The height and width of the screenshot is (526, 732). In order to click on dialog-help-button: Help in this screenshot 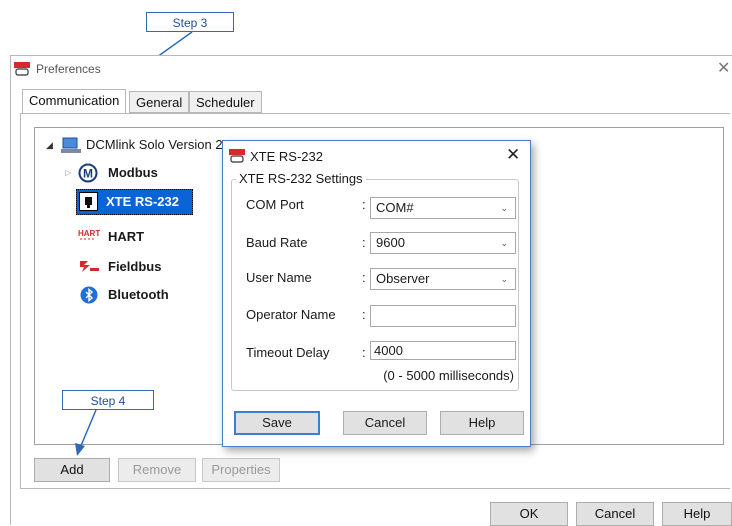, I will do `click(482, 423)`.